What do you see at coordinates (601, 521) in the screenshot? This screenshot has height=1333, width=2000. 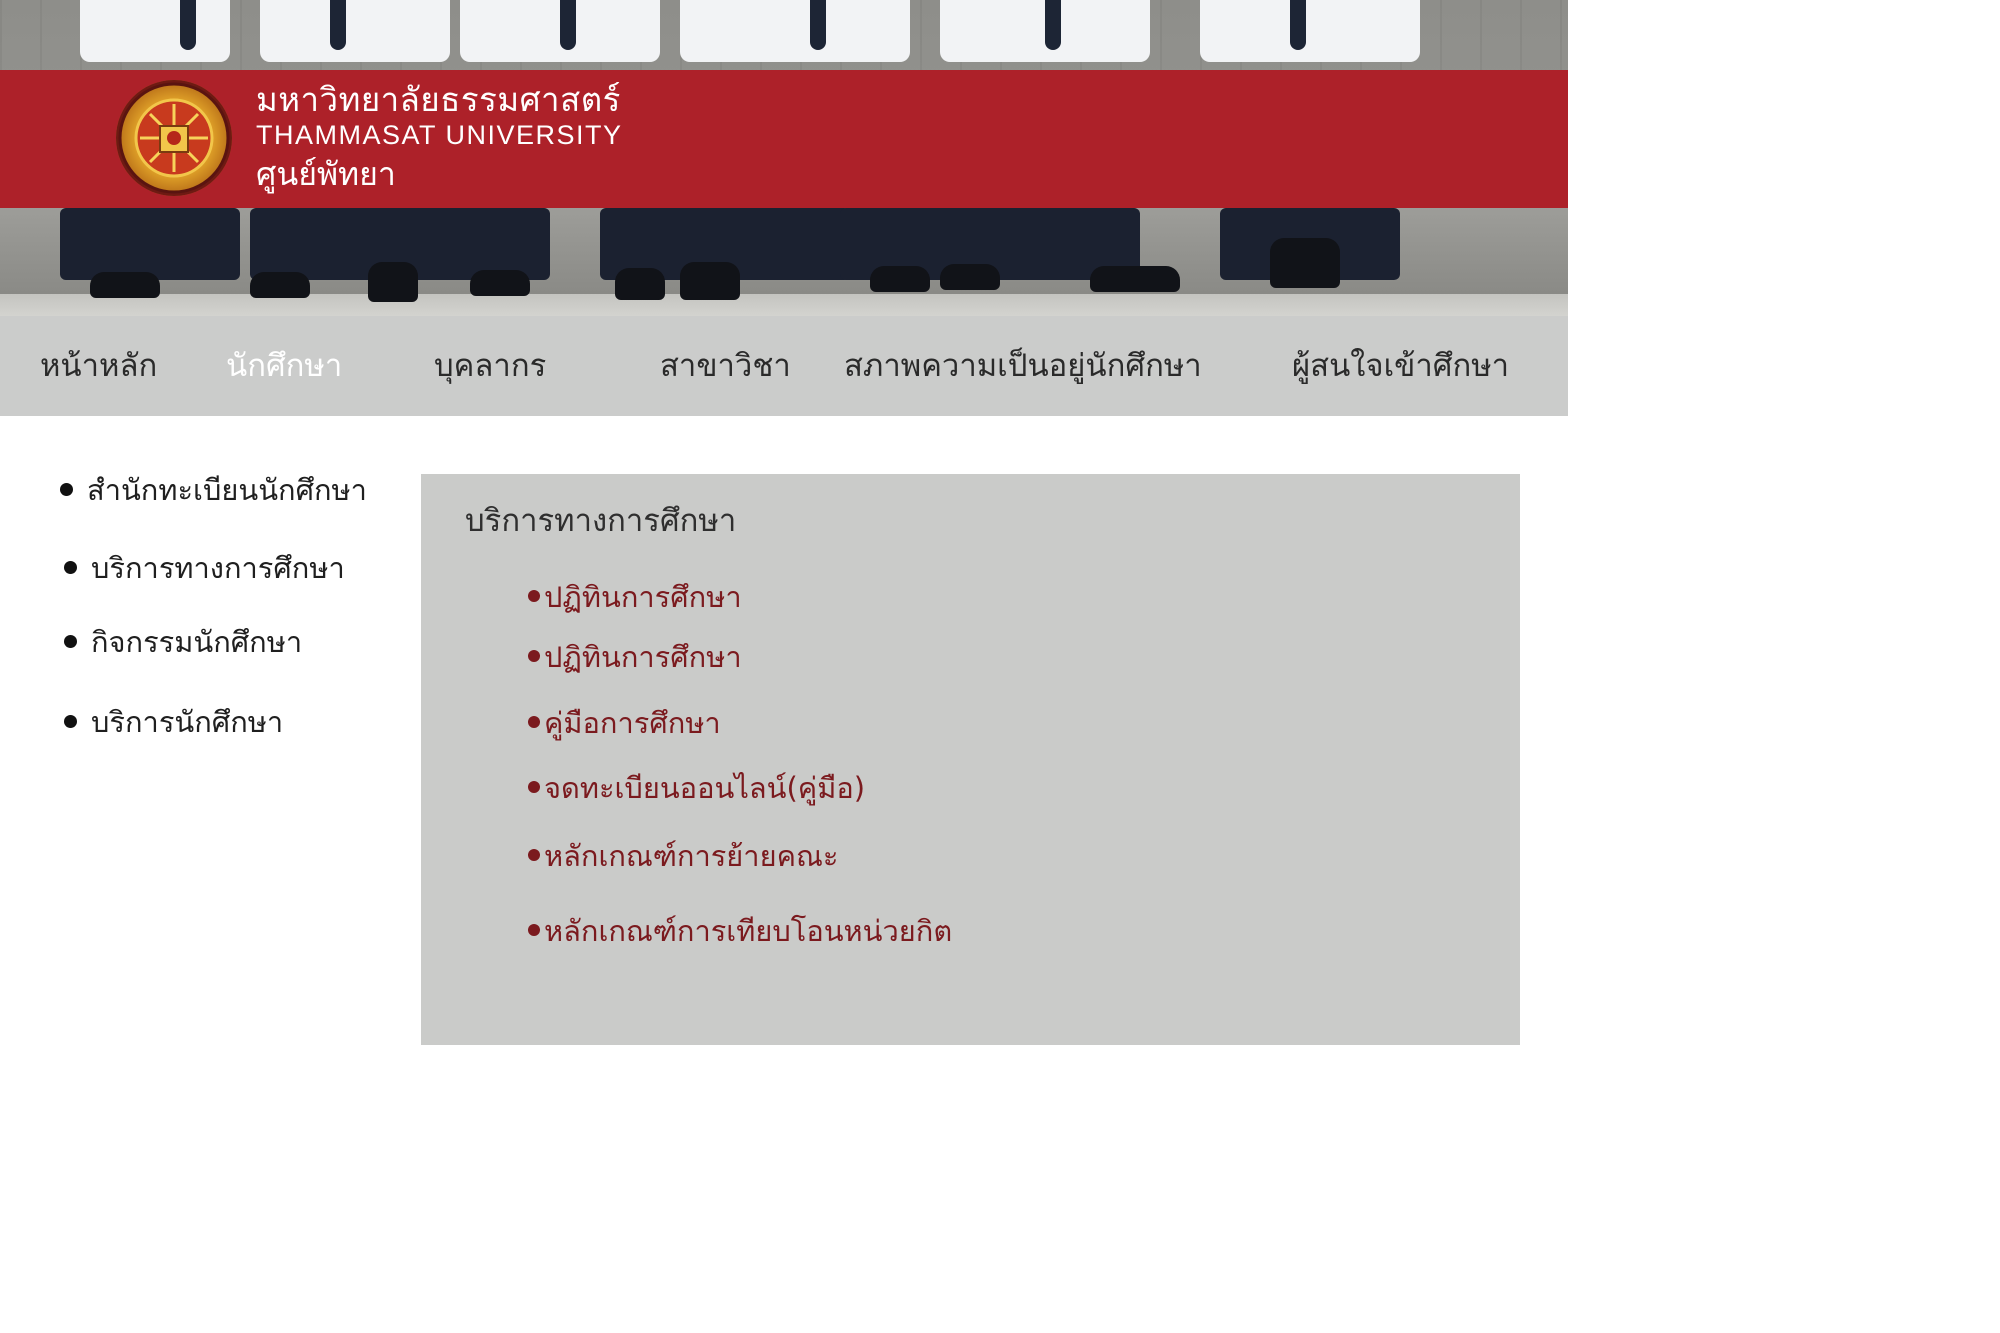 I see `panel-title: บริการทางการศึกษา` at bounding box center [601, 521].